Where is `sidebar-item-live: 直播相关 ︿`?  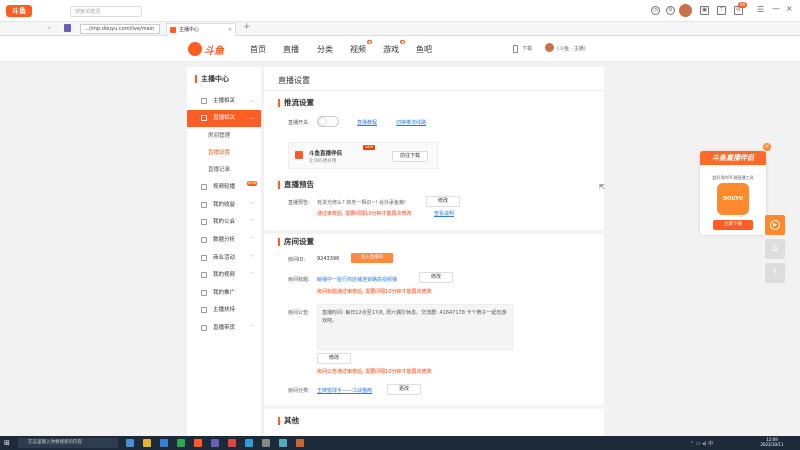 sidebar-item-live: 直播相关 ︿ is located at coordinates (224, 118).